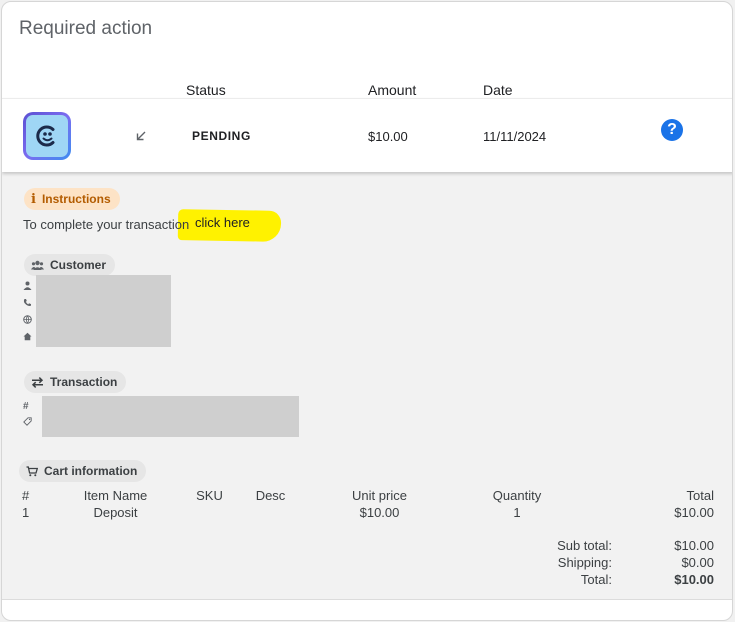  What do you see at coordinates (37, 382) in the screenshot?
I see `swap-arrows-icon` at bounding box center [37, 382].